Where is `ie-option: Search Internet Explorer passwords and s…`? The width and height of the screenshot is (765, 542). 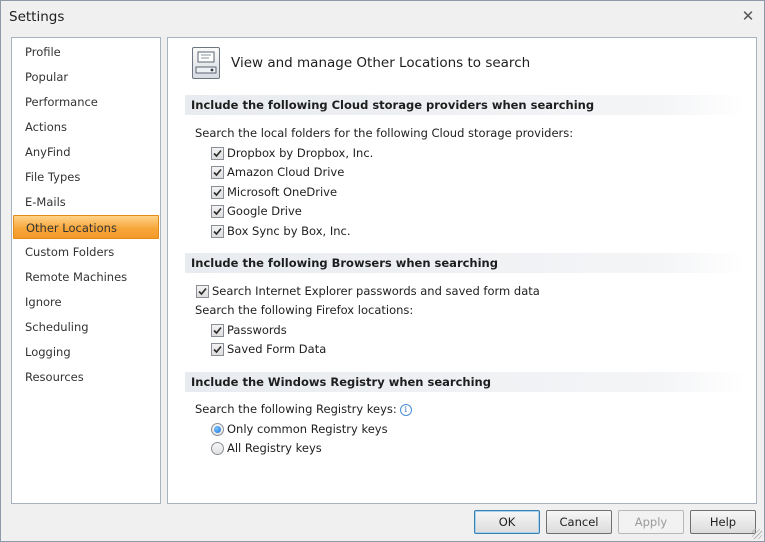 ie-option: Search Internet Explorer passwords and s… is located at coordinates (368, 291).